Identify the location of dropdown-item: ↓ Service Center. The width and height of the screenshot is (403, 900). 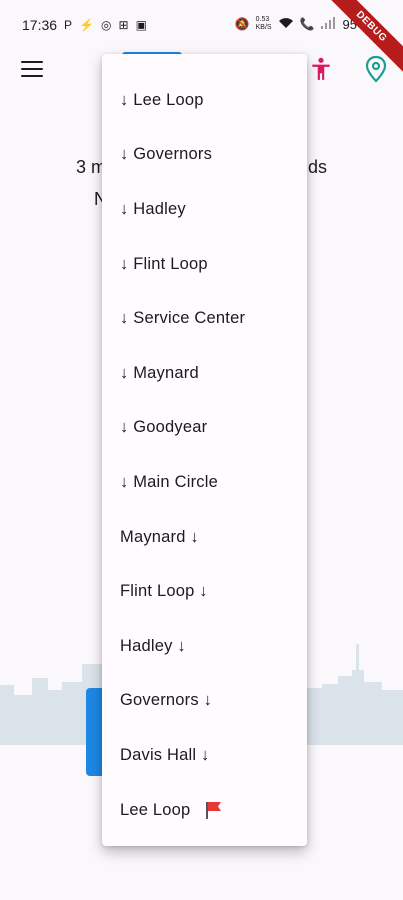
(204, 318).